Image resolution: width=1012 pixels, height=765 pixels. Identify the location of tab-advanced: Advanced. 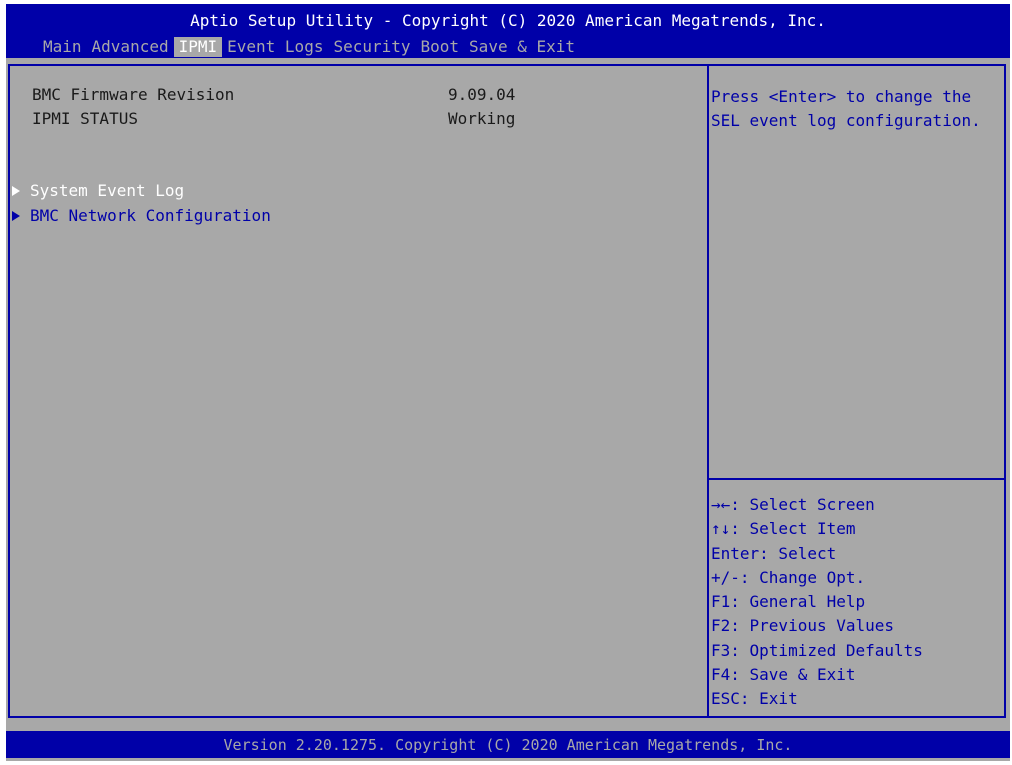
(130, 47).